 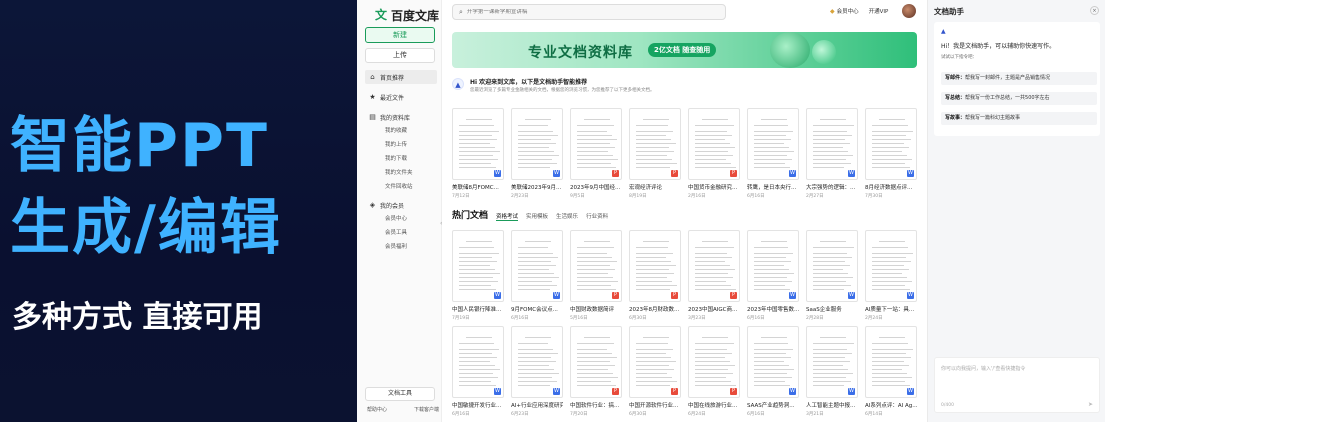 I want to click on doc-card: W 美联储8月FOMC... 7月12日, so click(x=478, y=153).